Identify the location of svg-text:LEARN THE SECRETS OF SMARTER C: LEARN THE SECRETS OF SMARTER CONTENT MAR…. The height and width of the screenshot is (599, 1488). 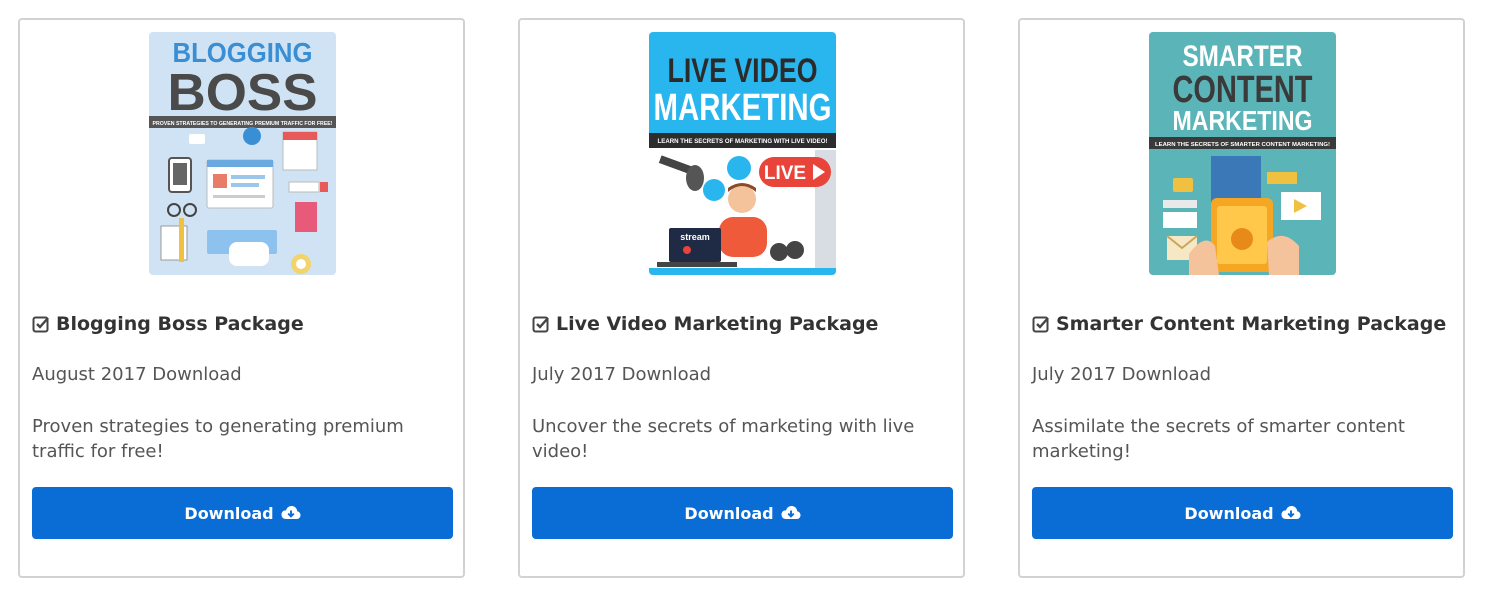
(1242, 145).